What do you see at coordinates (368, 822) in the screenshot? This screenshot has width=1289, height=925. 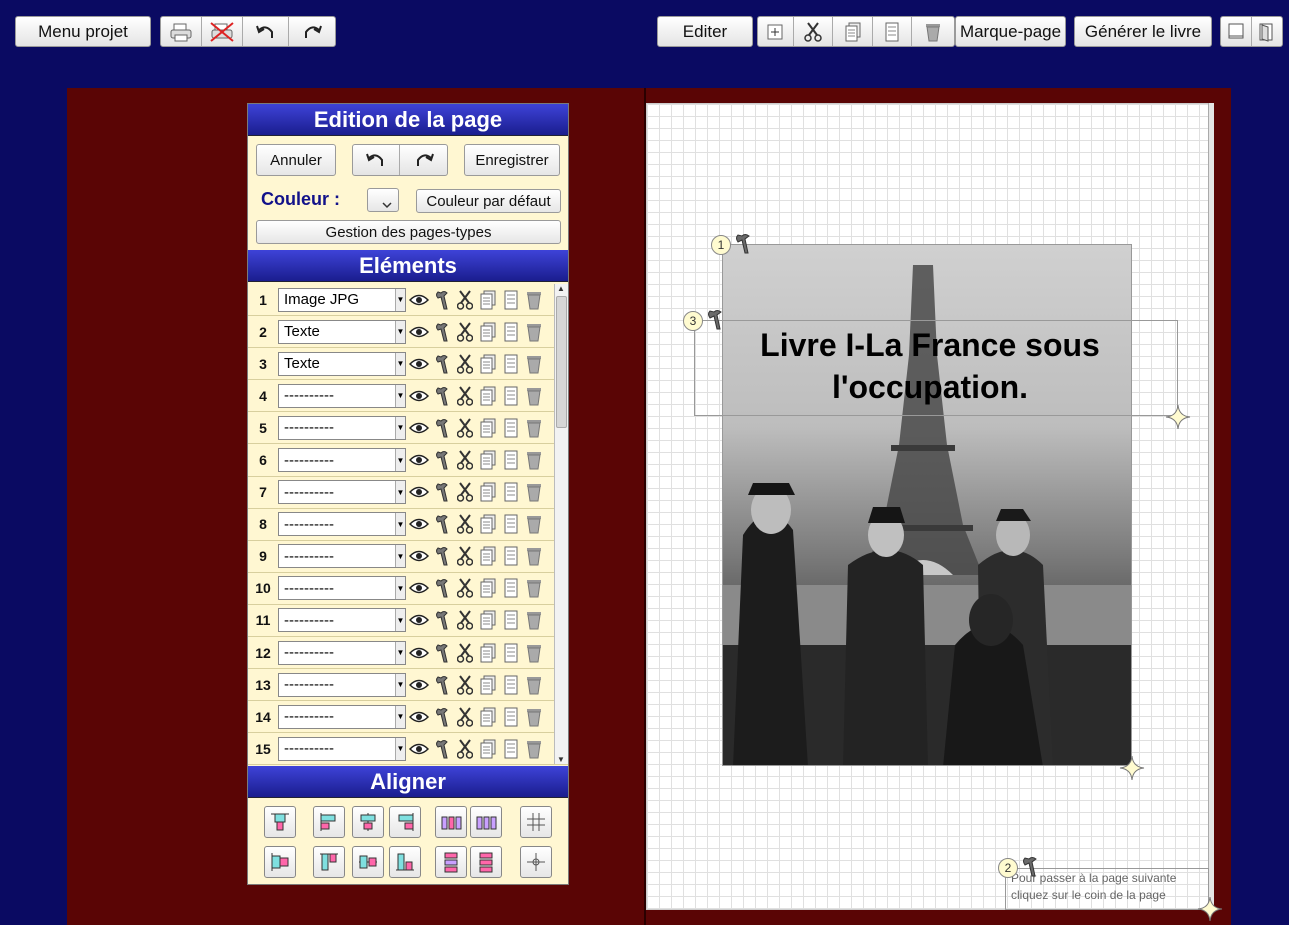 I see `align-center-h-button` at bounding box center [368, 822].